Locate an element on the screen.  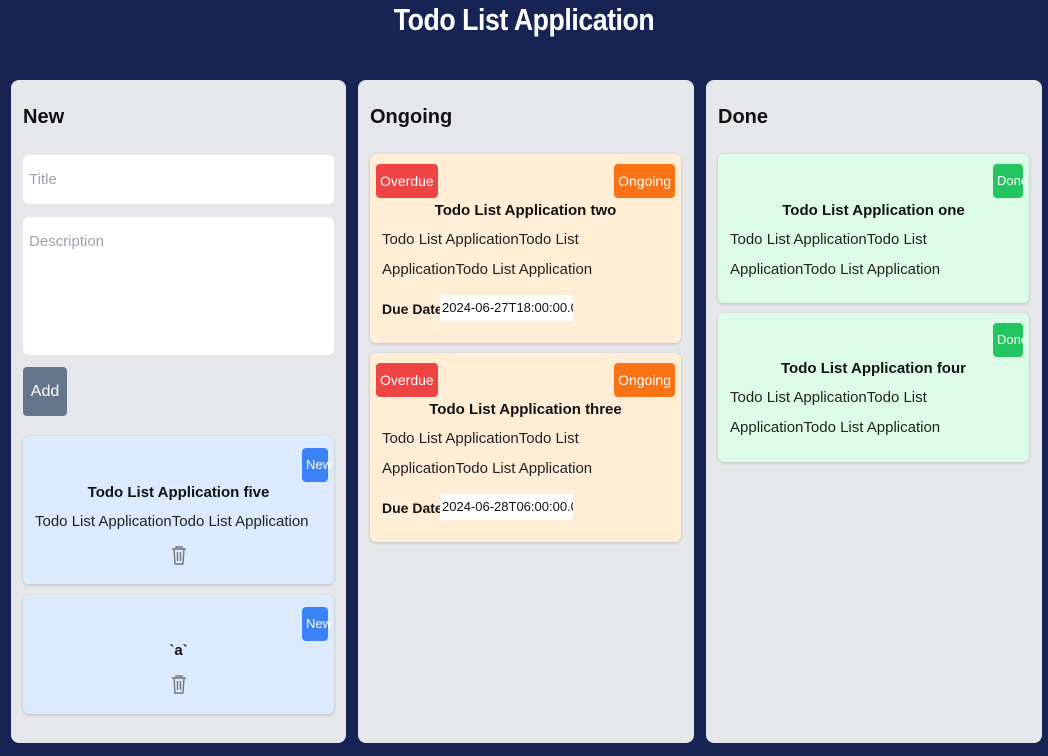
description-input is located at coordinates (178, 286).